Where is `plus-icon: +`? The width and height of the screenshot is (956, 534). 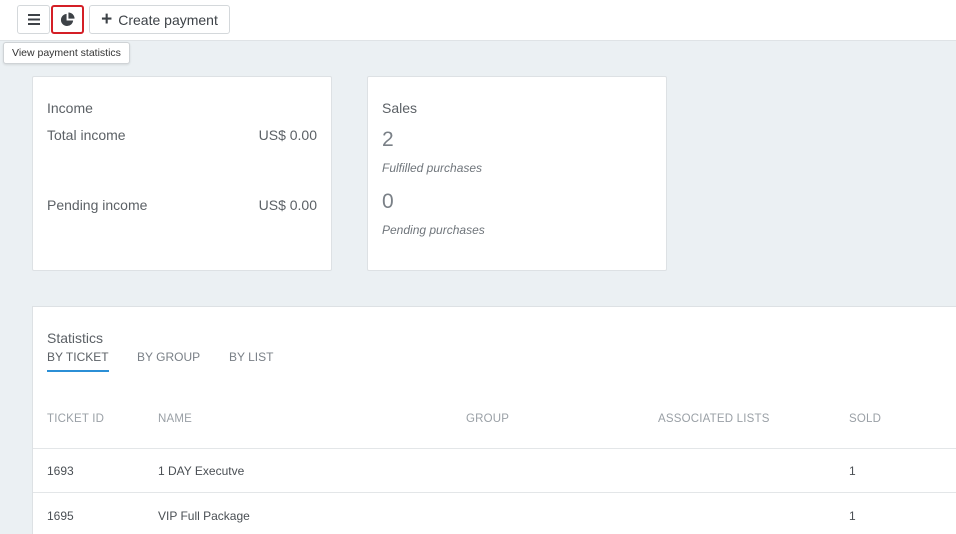
plus-icon: + is located at coordinates (107, 19).